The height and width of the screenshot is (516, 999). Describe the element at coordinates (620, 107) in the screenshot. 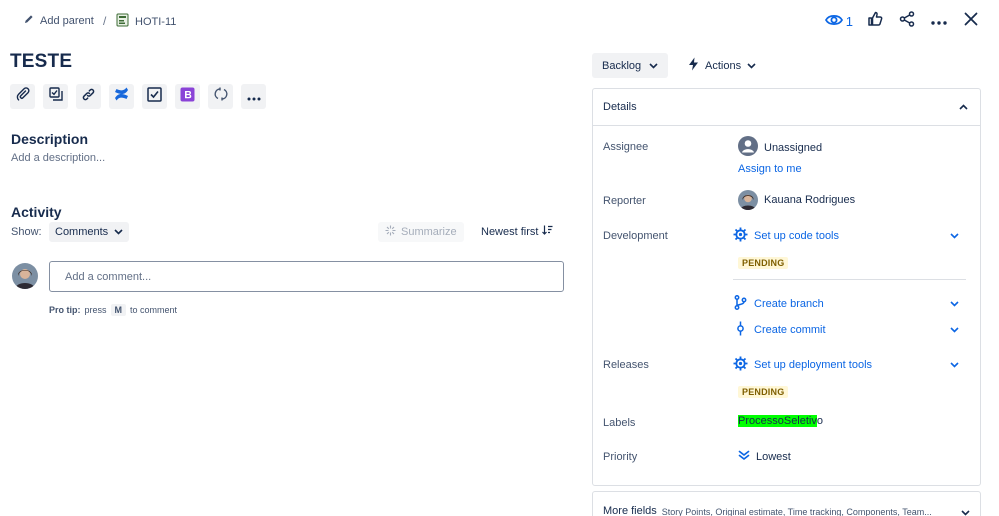

I see `details-heading: Details` at that location.